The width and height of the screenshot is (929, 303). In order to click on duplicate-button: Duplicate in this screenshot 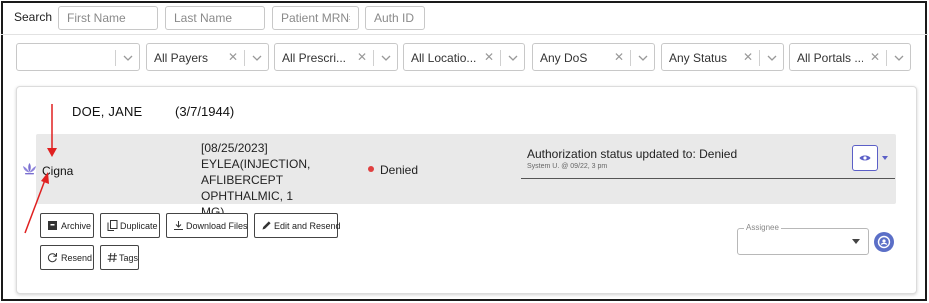, I will do `click(130, 225)`.